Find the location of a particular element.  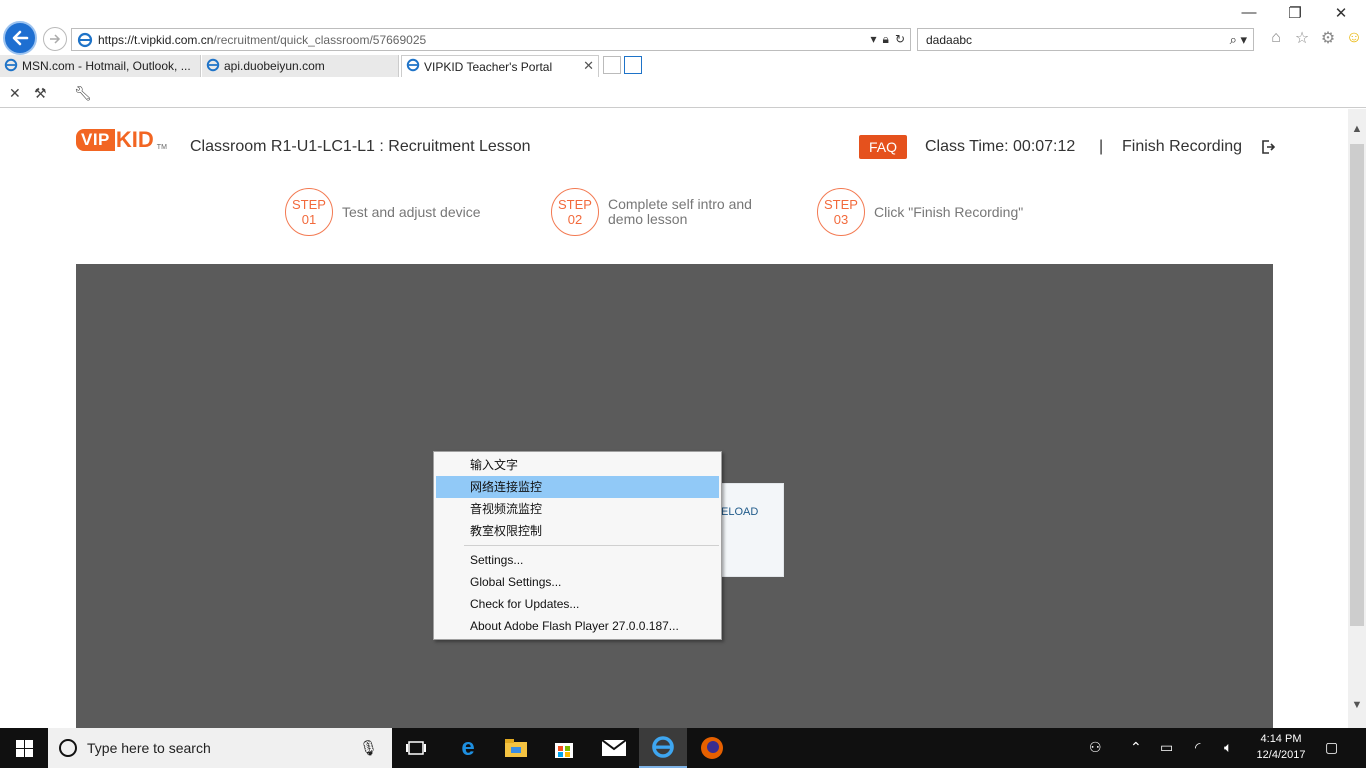

step-number: 01 is located at coordinates (309, 219).